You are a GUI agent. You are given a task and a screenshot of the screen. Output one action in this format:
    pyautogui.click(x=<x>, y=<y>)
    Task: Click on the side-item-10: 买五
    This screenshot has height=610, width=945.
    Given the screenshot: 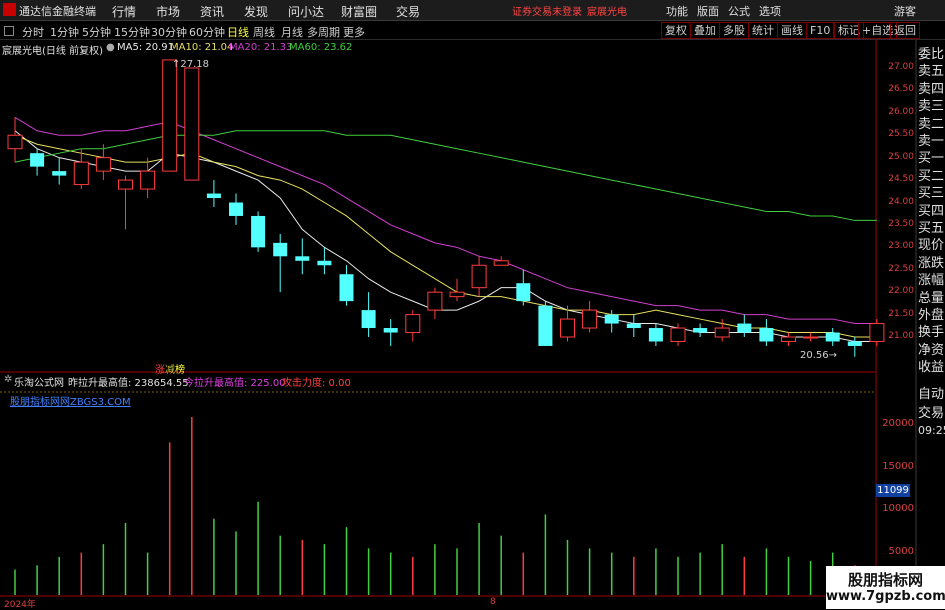 What is the action you would take?
    pyautogui.click(x=931, y=228)
    